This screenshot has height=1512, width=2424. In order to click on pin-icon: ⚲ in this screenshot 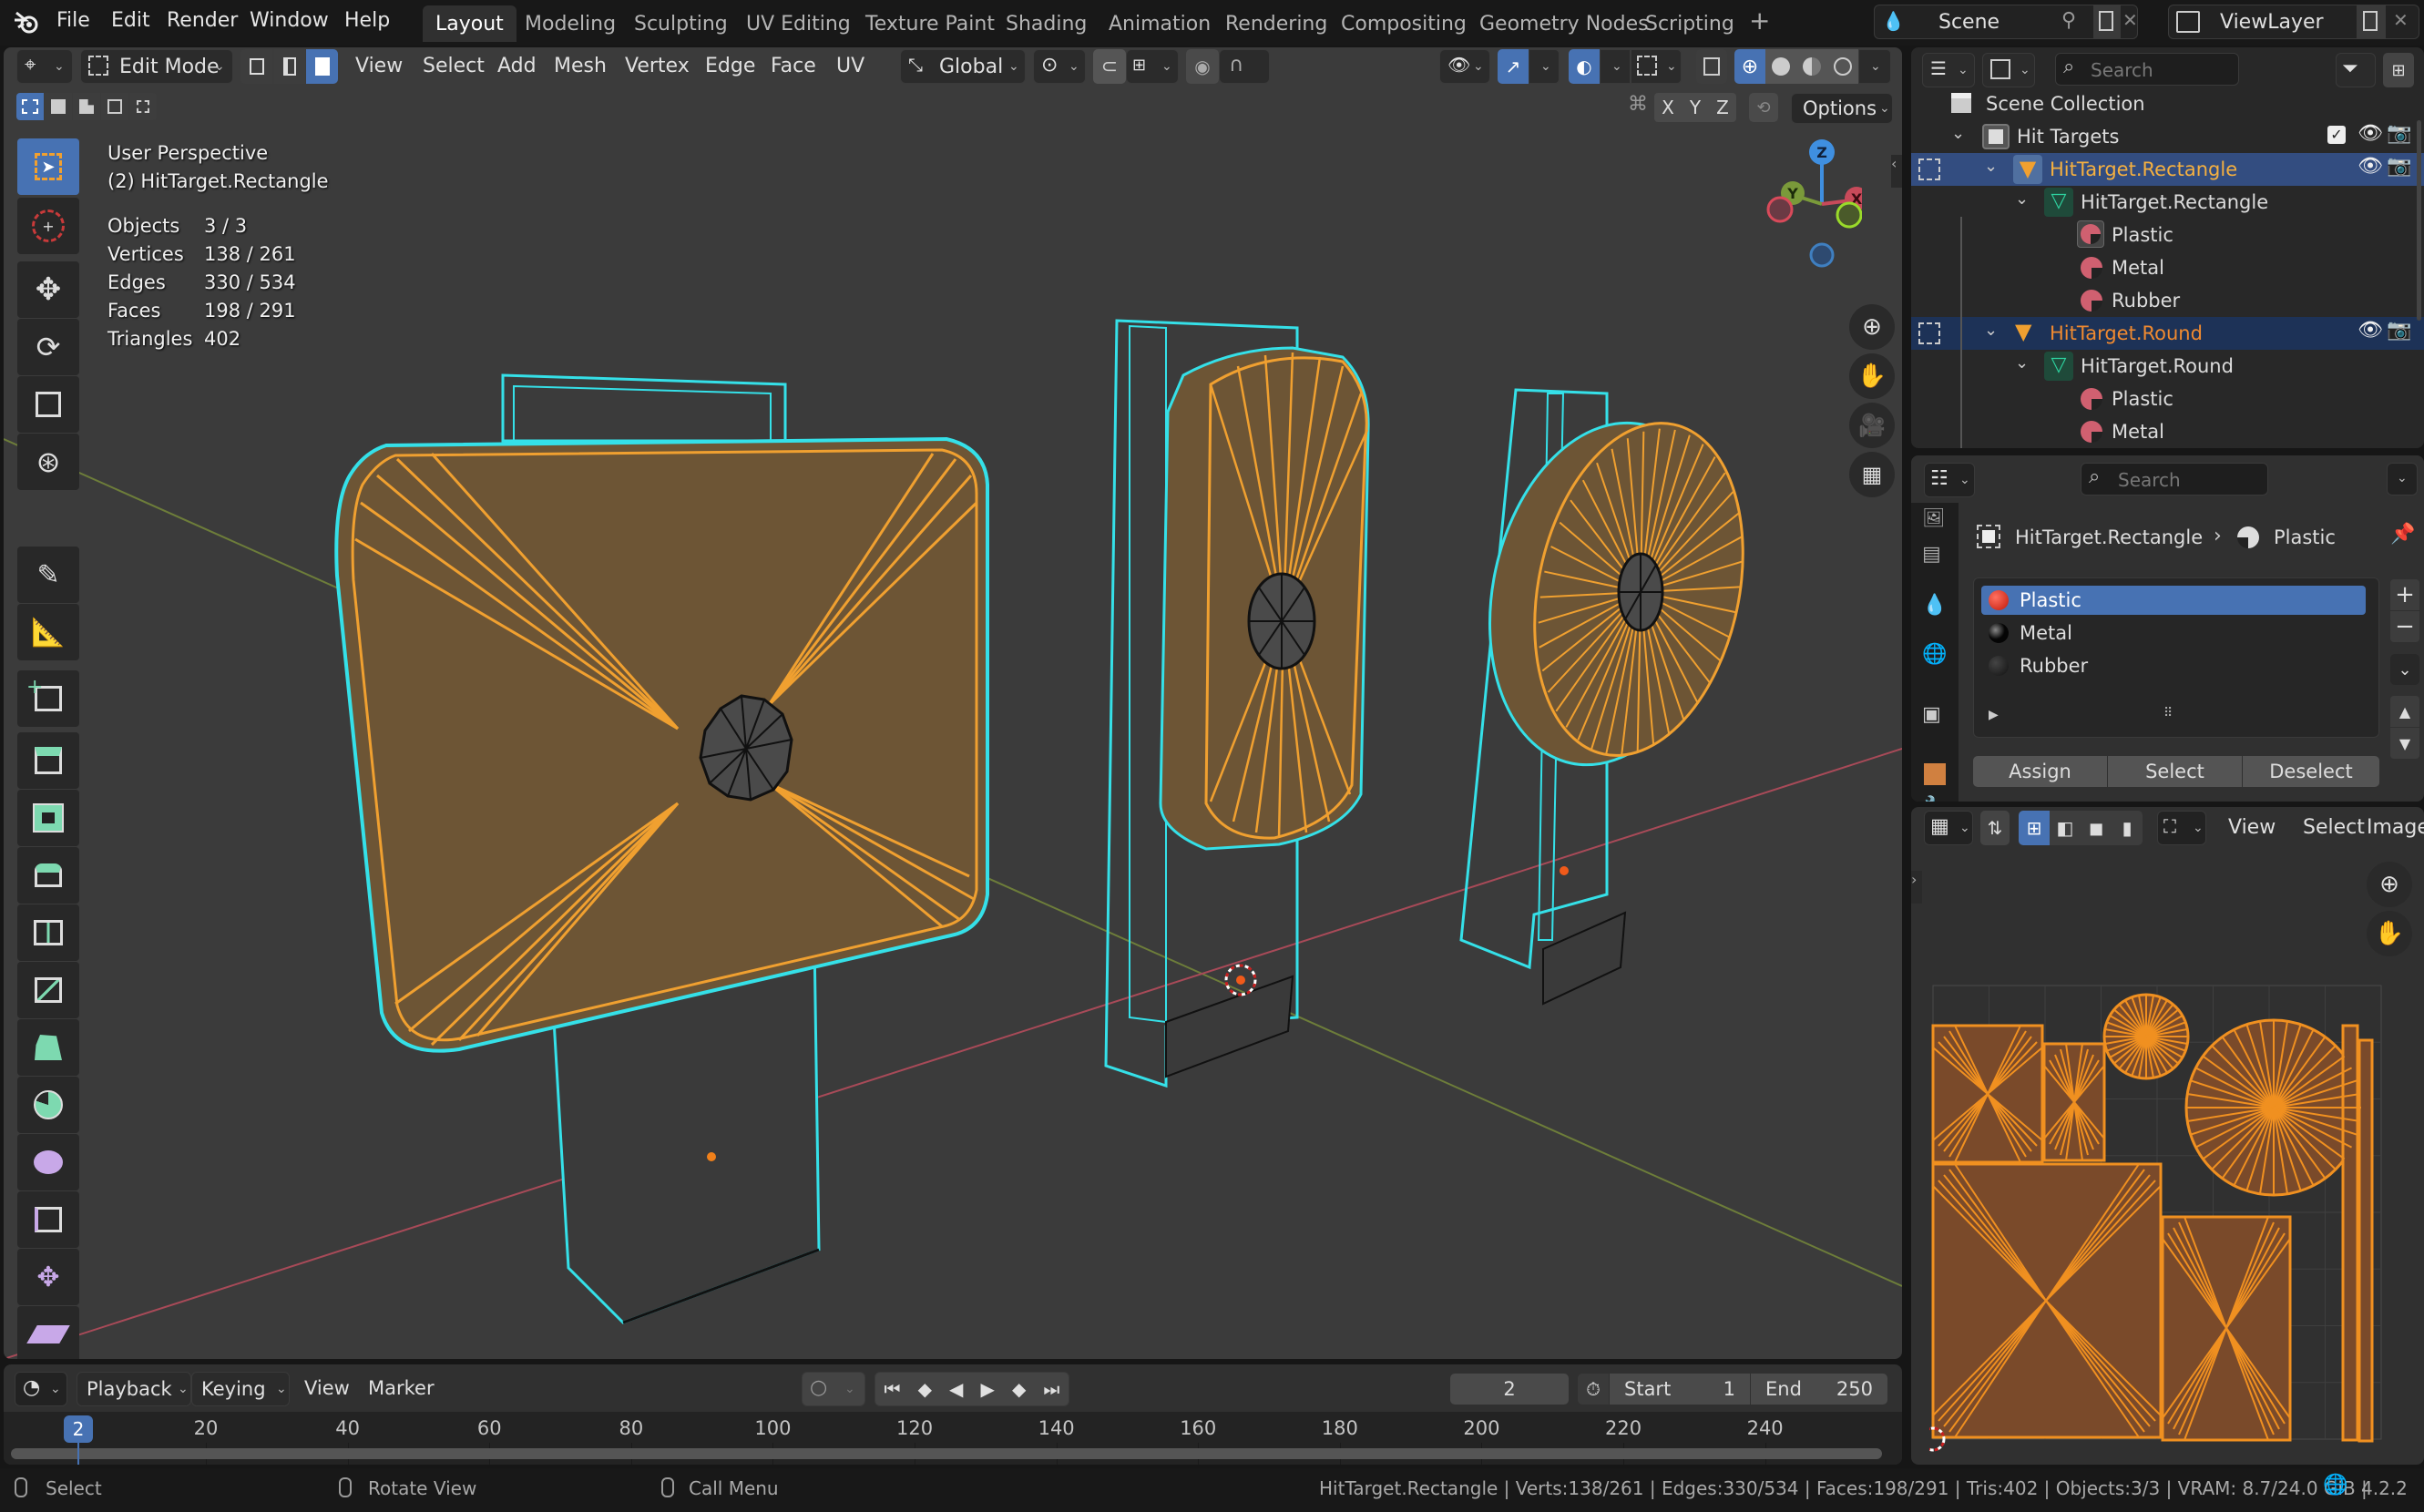, I will do `click(2068, 20)`.